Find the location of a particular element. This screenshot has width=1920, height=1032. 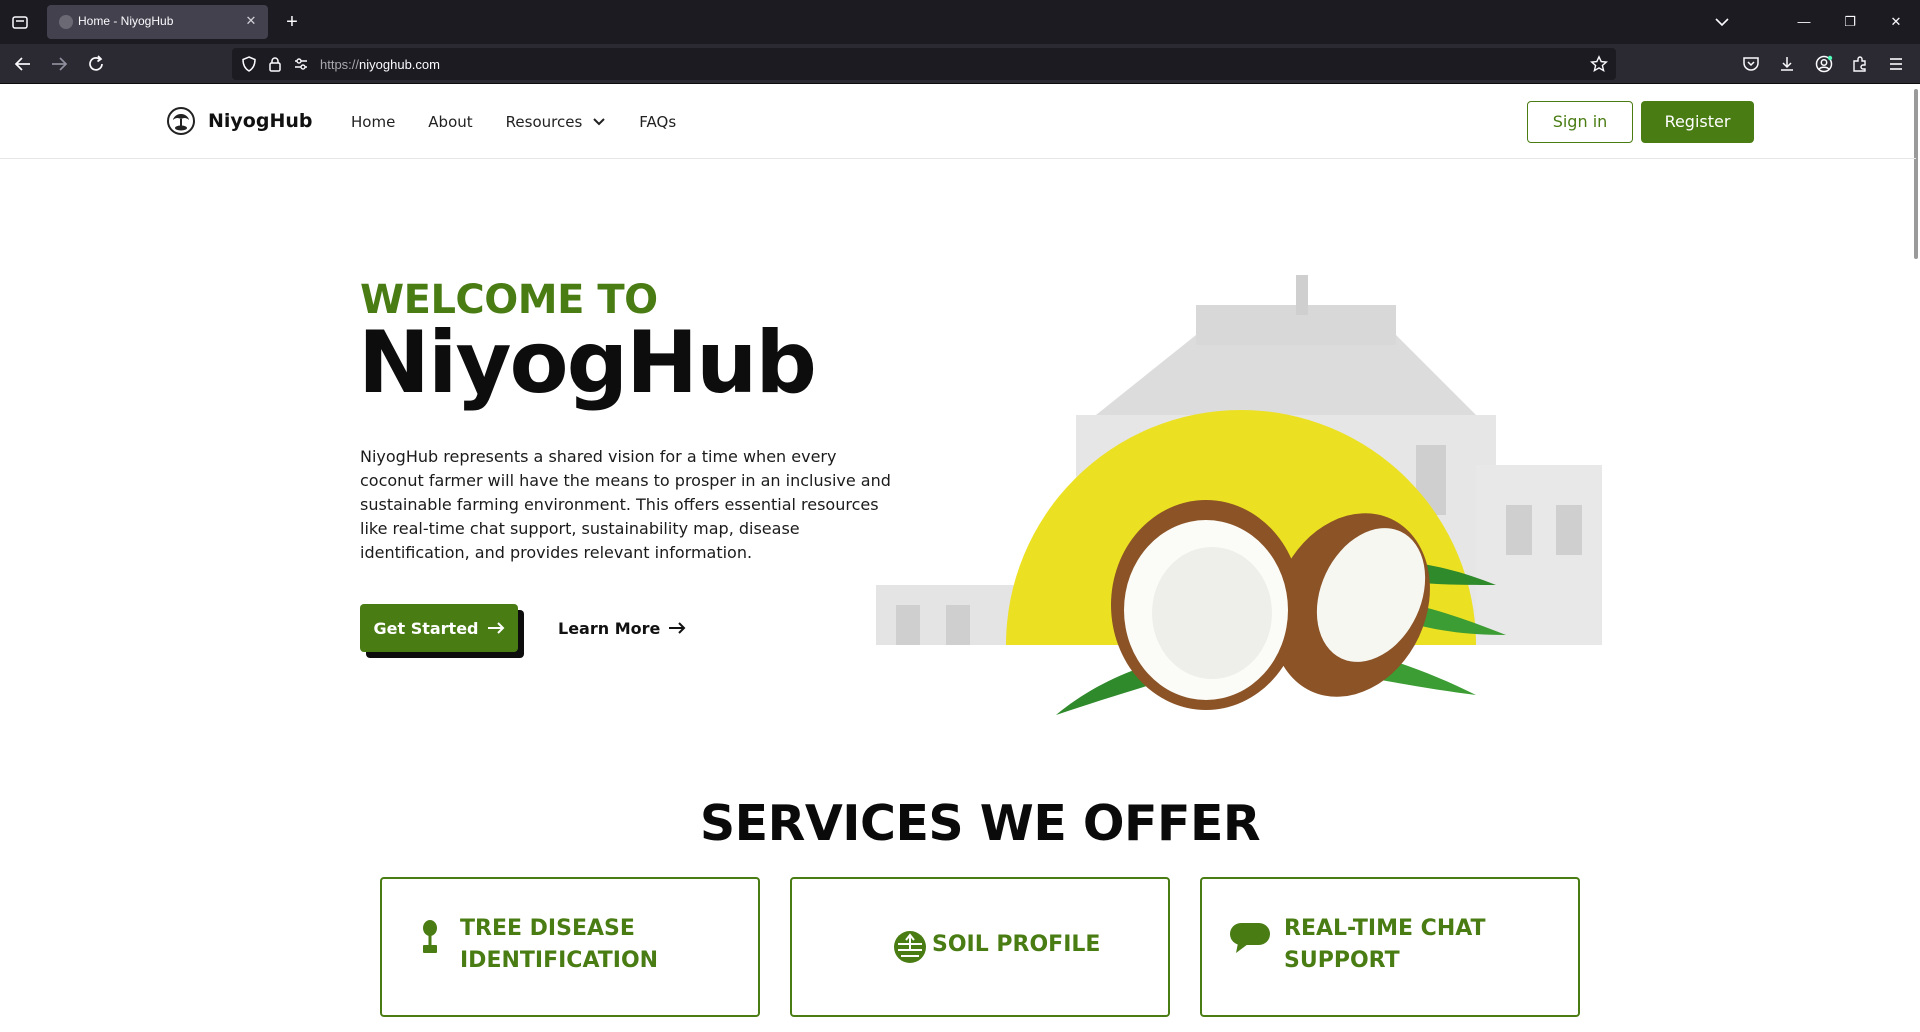

url-text: https://niyoghub.com is located at coordinates (380, 64).